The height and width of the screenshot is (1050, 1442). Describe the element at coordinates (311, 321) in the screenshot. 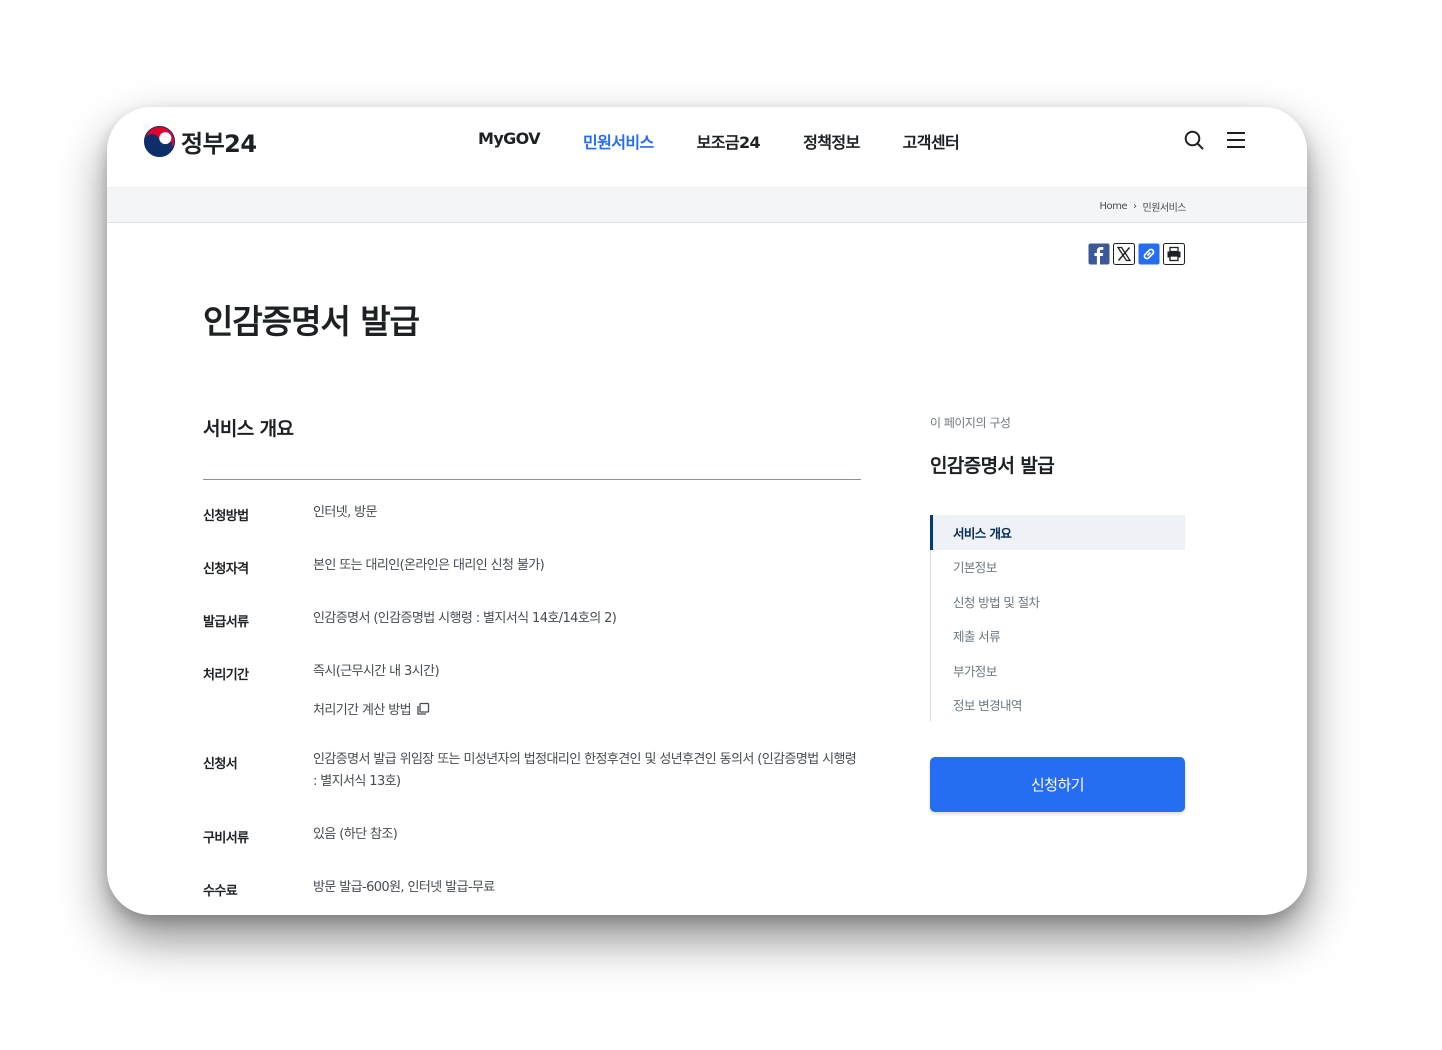

I see `page-title: 인감증명서 발급` at that location.